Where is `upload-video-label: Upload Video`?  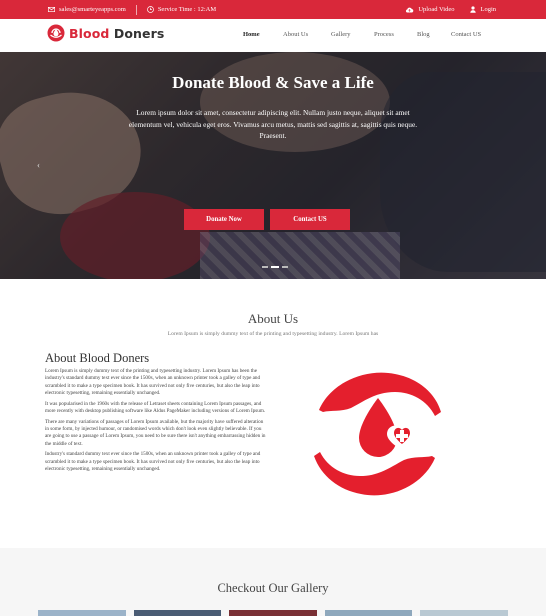
upload-video-label: Upload Video is located at coordinates (436, 9).